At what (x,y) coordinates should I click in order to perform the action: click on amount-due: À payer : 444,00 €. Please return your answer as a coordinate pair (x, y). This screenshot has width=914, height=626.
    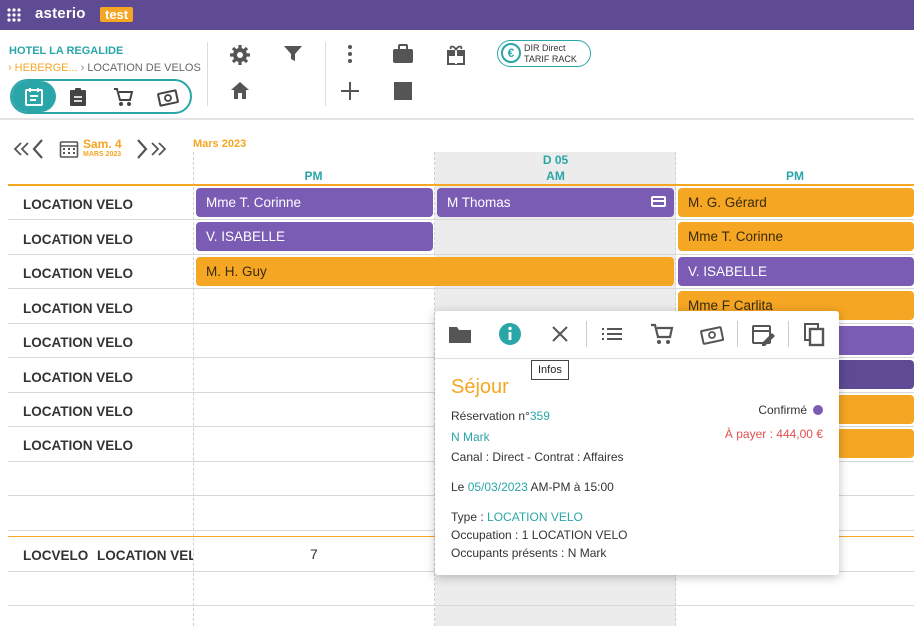
    Looking at the image, I should click on (773, 434).